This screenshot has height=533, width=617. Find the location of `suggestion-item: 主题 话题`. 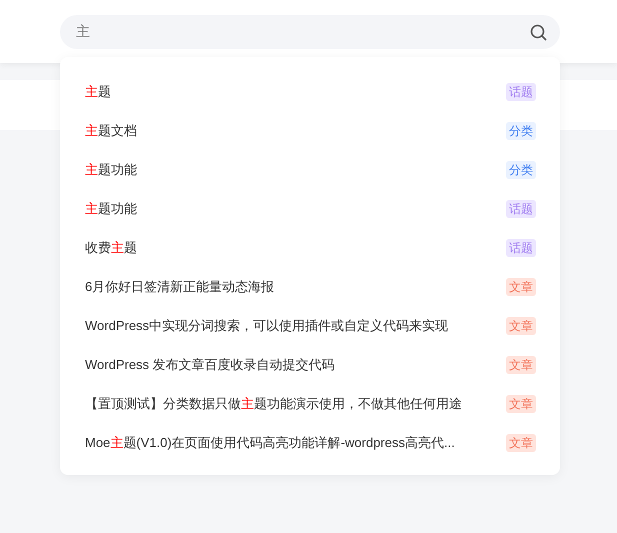

suggestion-item: 主题 话题 is located at coordinates (310, 91).